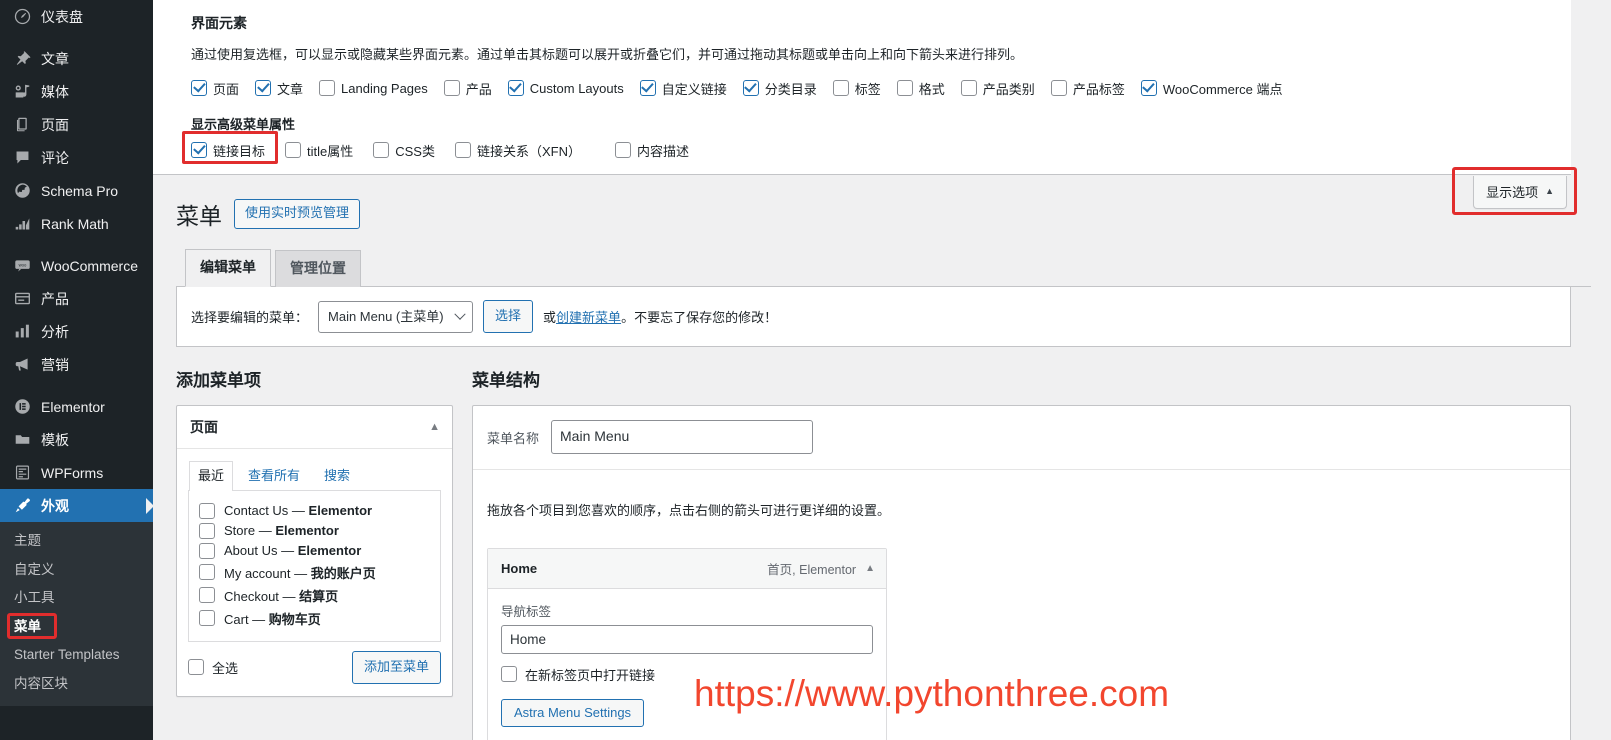  Describe the element at coordinates (396, 667) in the screenshot. I see `add-to-menu-button: 添加至菜单` at that location.